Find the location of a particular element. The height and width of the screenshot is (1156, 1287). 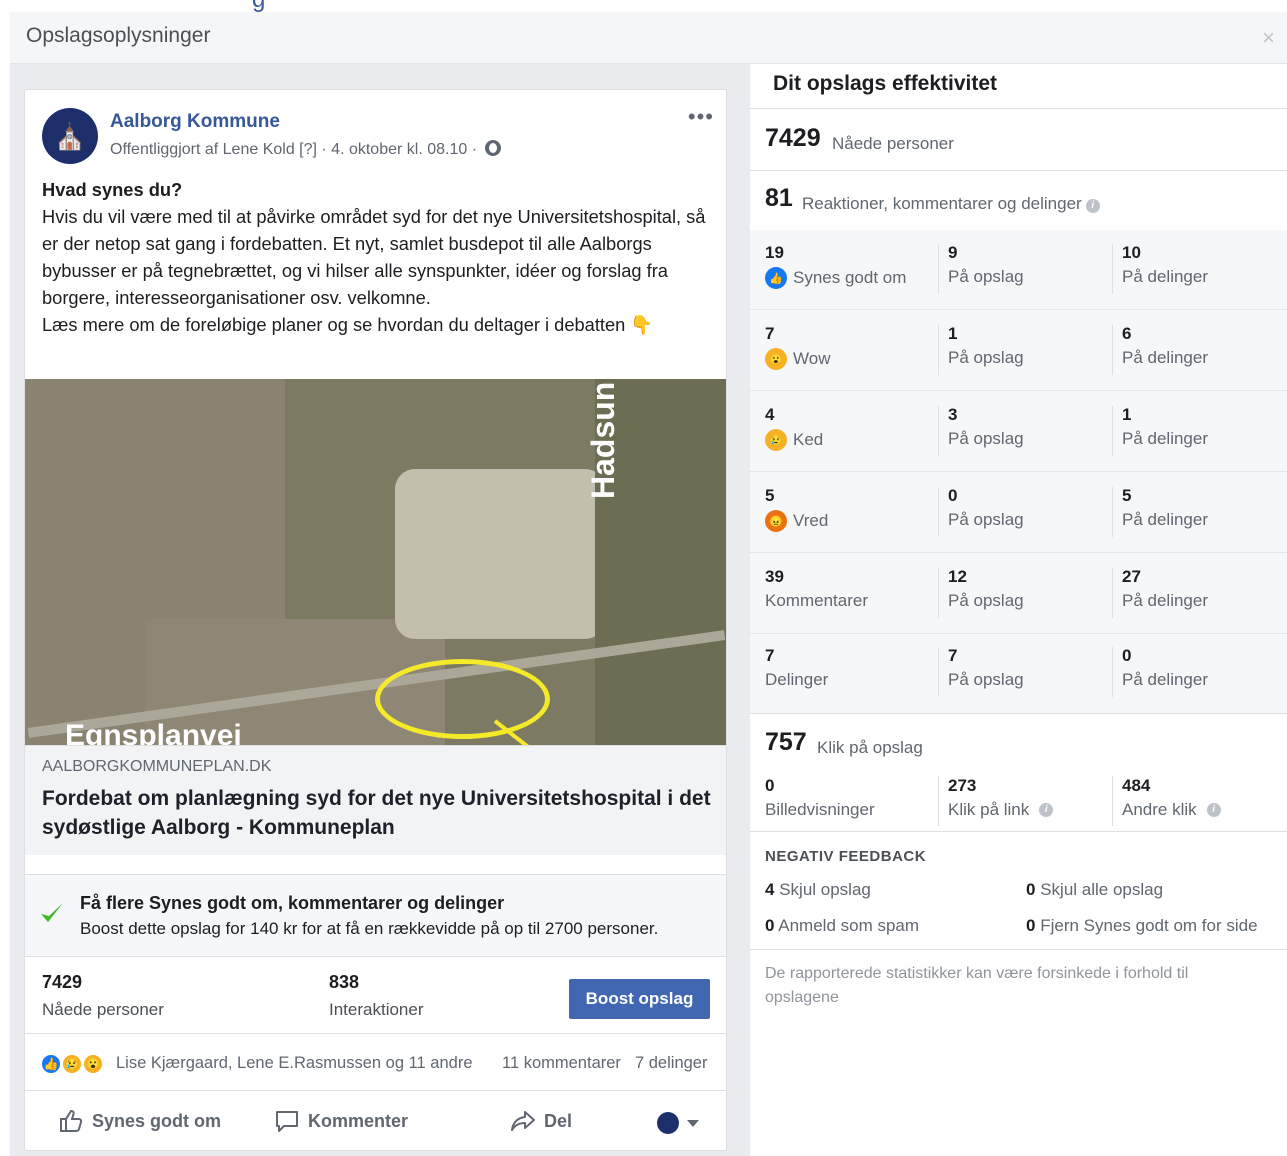

share-button: Del is located at coordinates (541, 1121).